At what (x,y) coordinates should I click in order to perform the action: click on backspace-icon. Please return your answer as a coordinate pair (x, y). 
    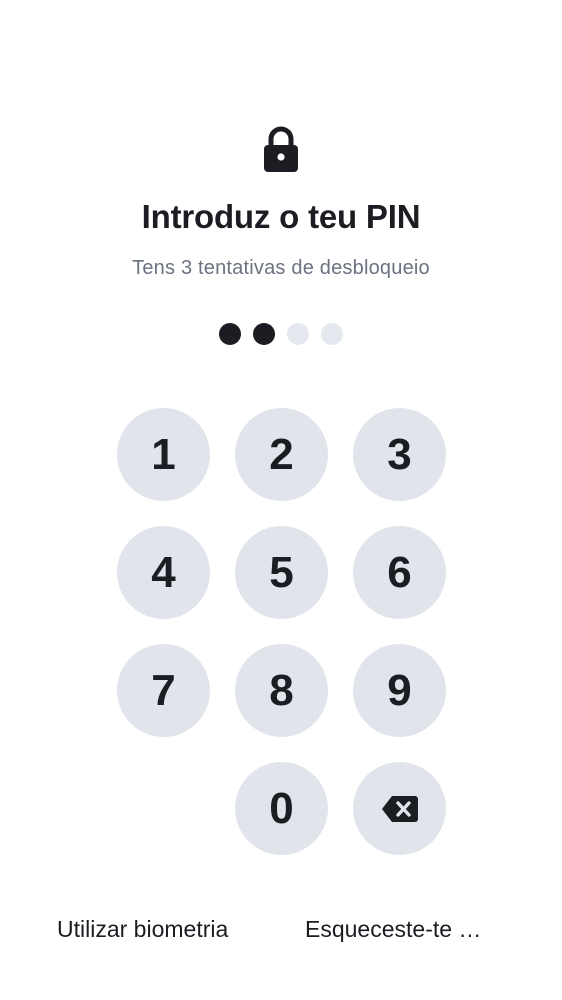
    Looking at the image, I should click on (399, 808).